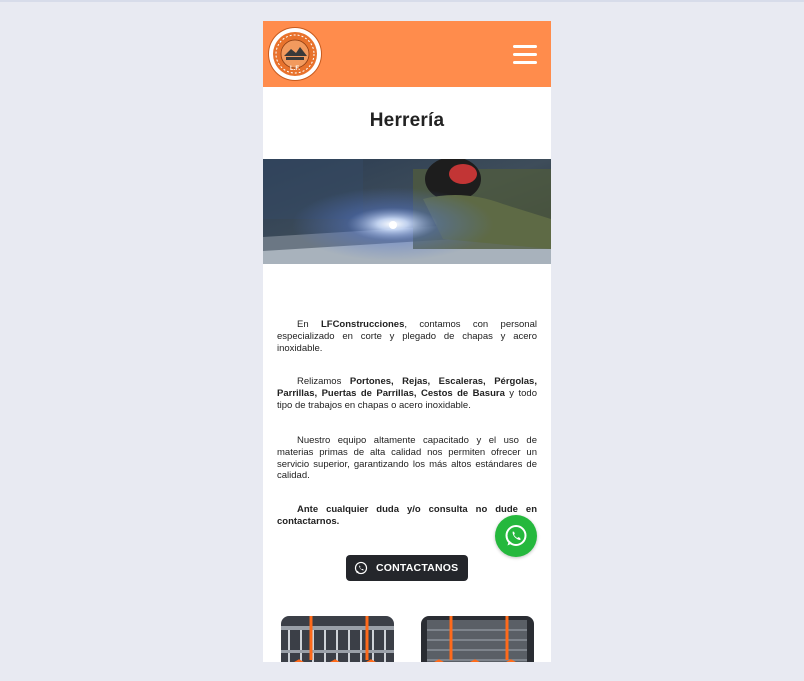 The height and width of the screenshot is (681, 804). What do you see at coordinates (295, 69) in the screenshot?
I see `svg-text: L.F.` at bounding box center [295, 69].